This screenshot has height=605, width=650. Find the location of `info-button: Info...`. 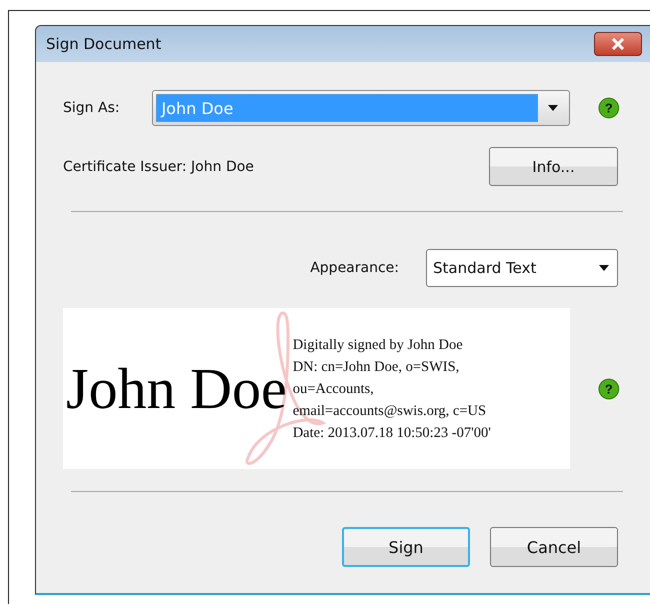

info-button: Info... is located at coordinates (553, 166).